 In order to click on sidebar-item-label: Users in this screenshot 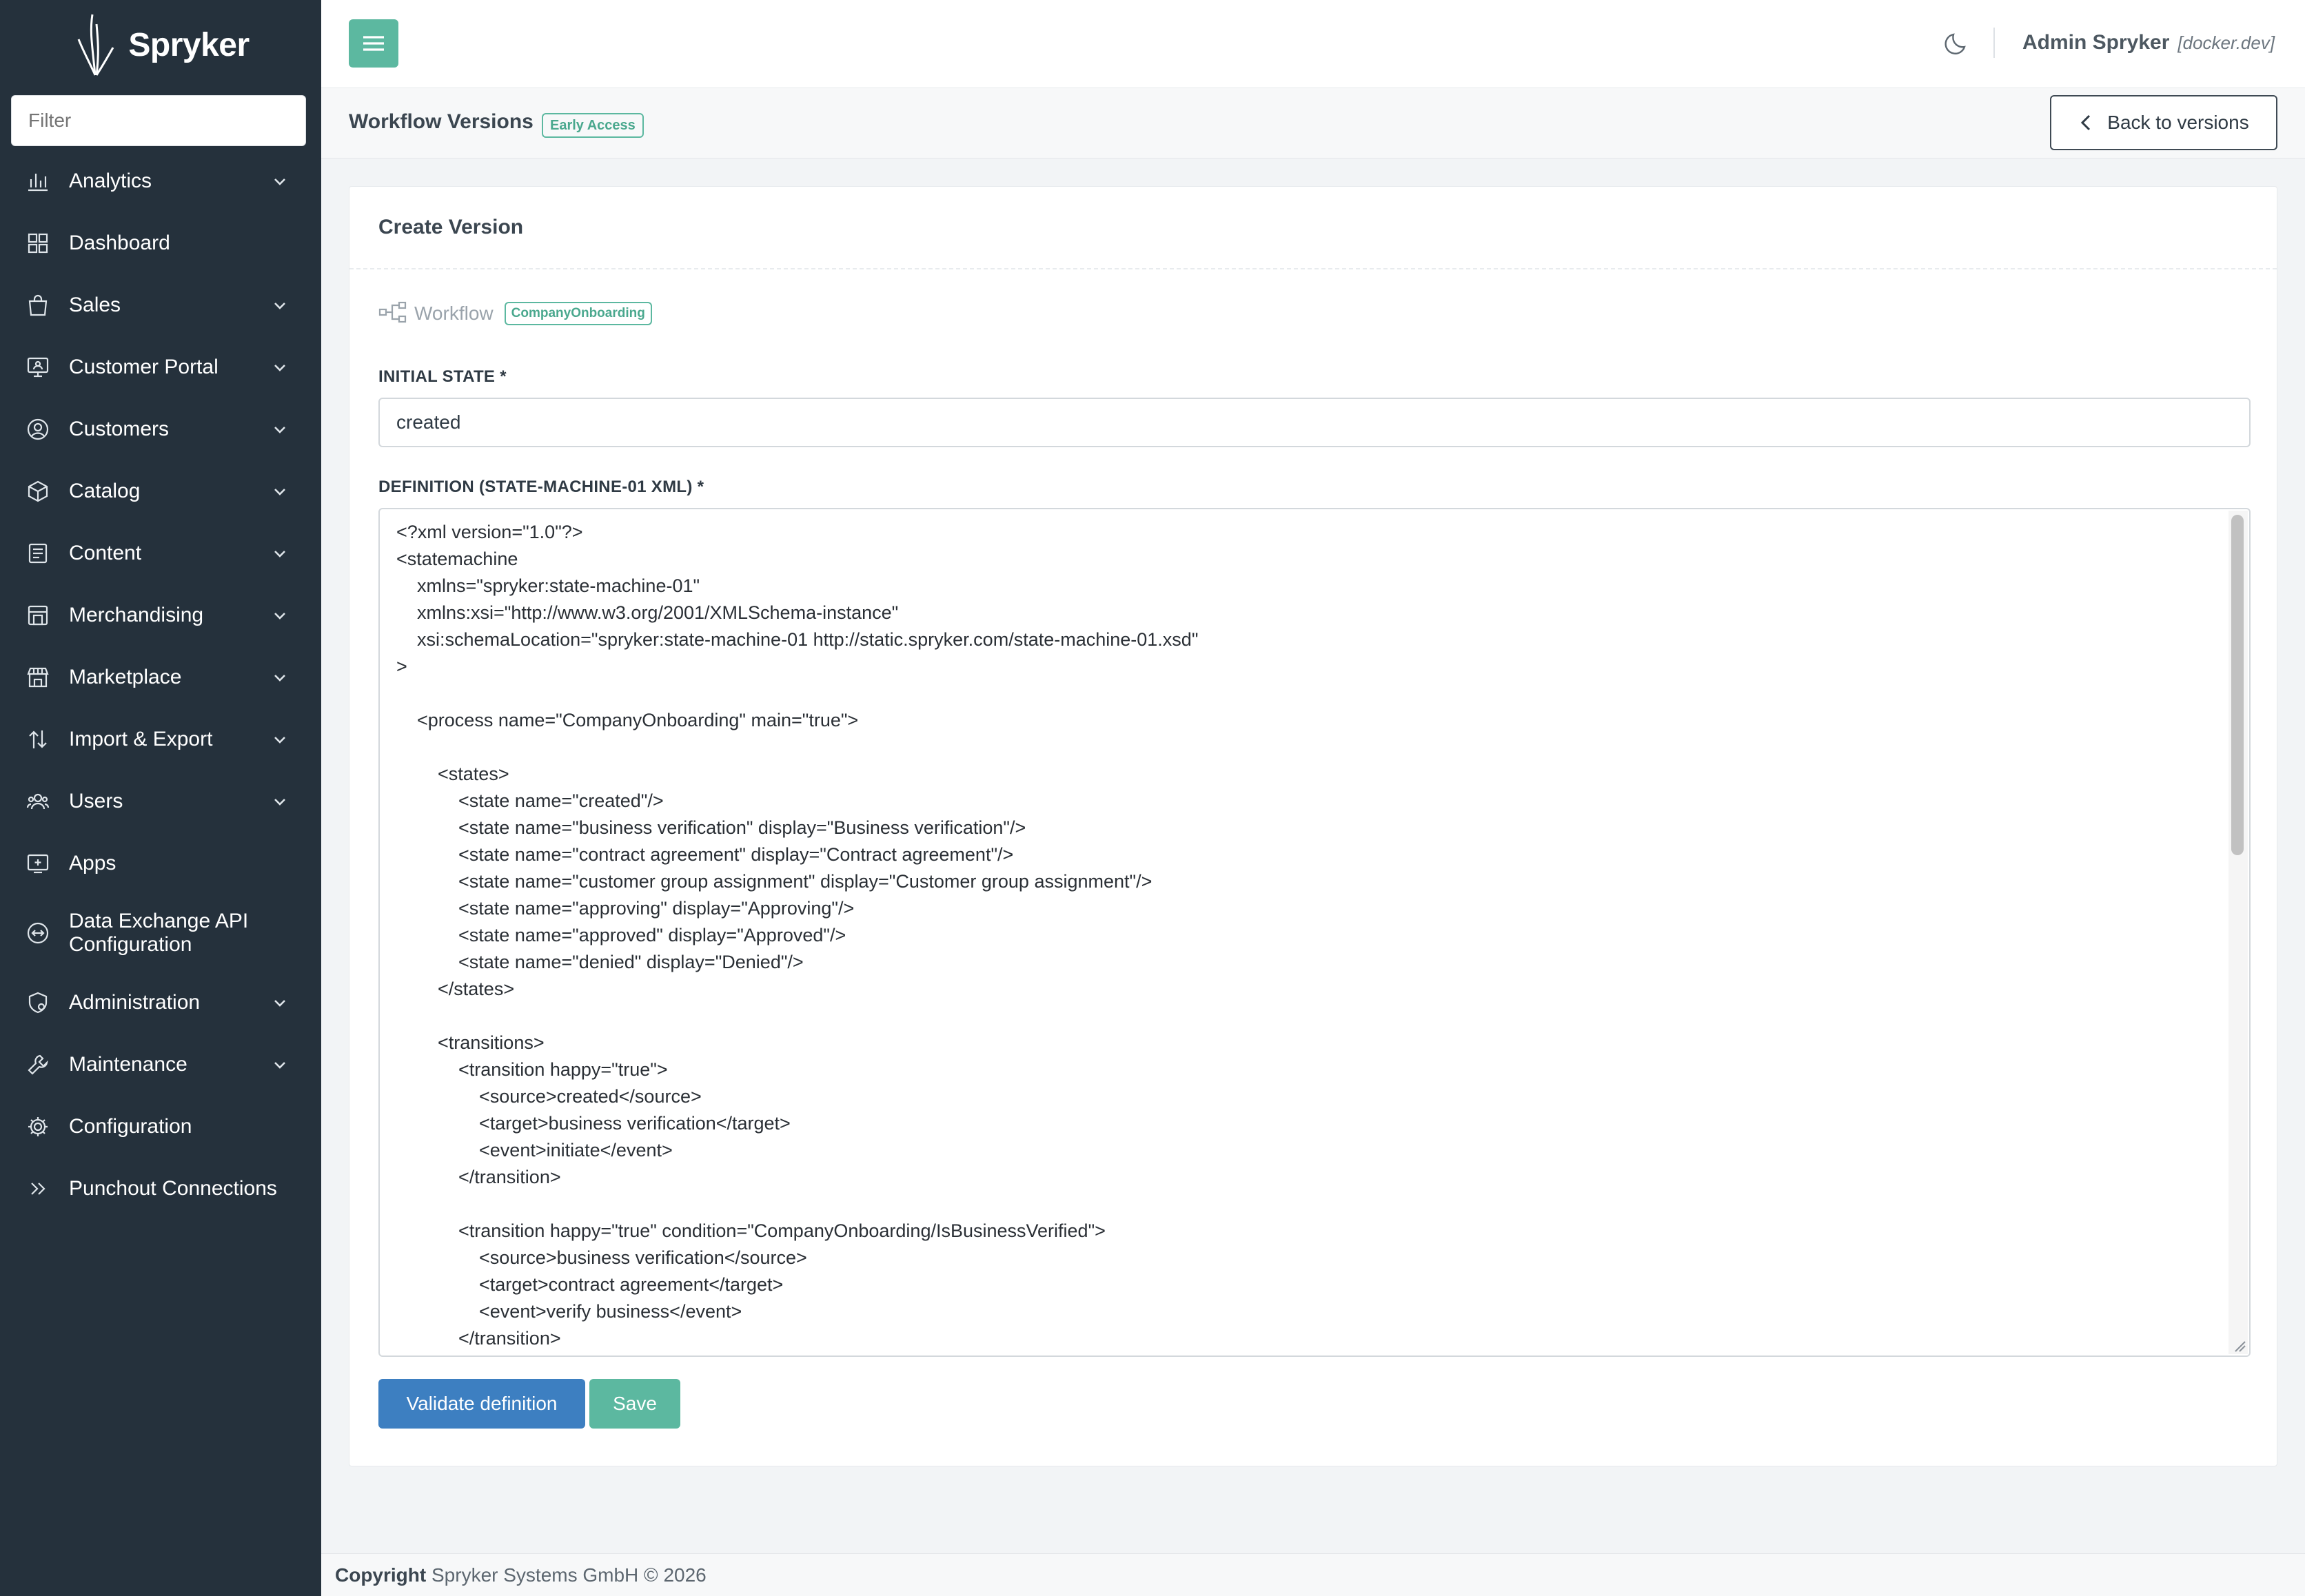, I will do `click(96, 801)`.